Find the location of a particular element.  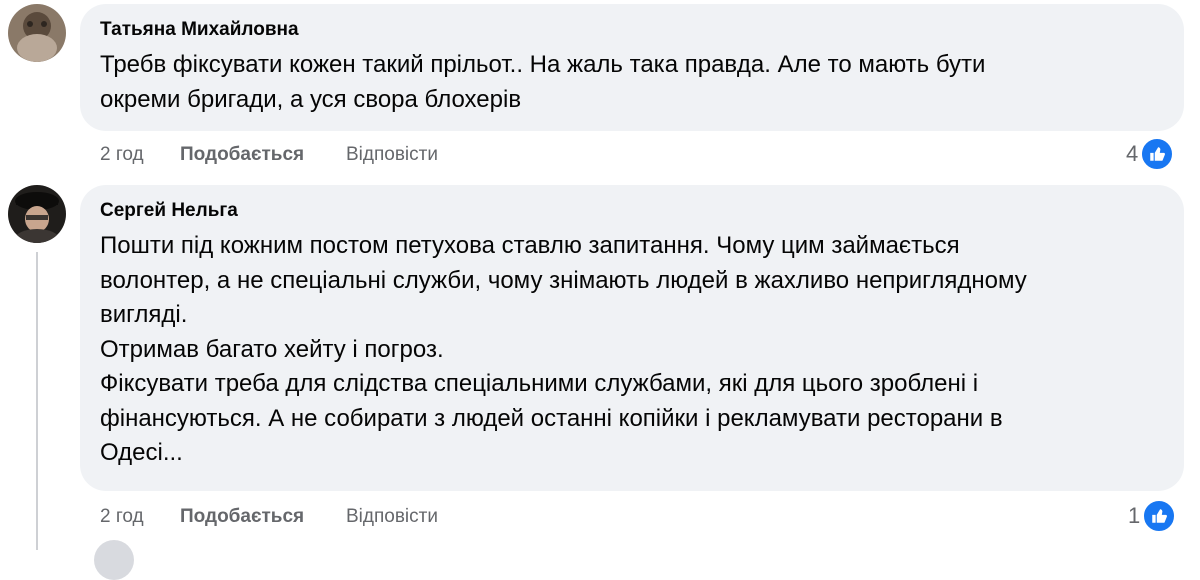

reply-avatar is located at coordinates (114, 560).